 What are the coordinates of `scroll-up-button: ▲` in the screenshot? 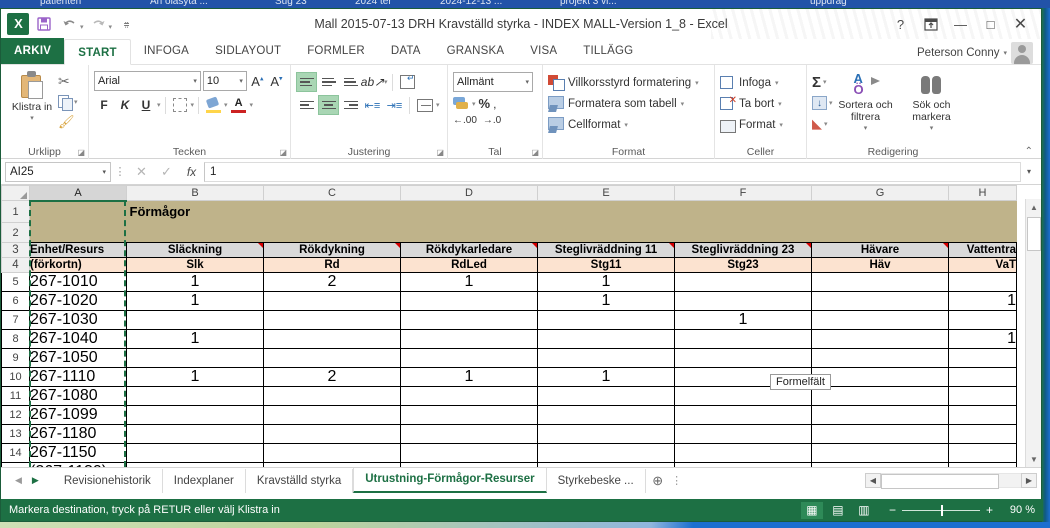 It's located at (1033, 207).